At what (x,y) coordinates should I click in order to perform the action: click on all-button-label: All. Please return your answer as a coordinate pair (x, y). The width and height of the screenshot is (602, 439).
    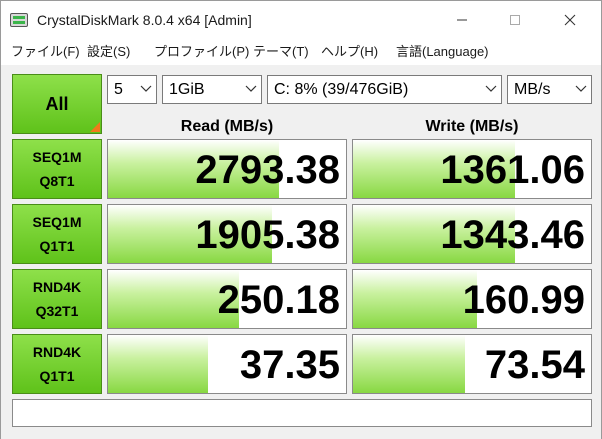
    Looking at the image, I should click on (57, 103).